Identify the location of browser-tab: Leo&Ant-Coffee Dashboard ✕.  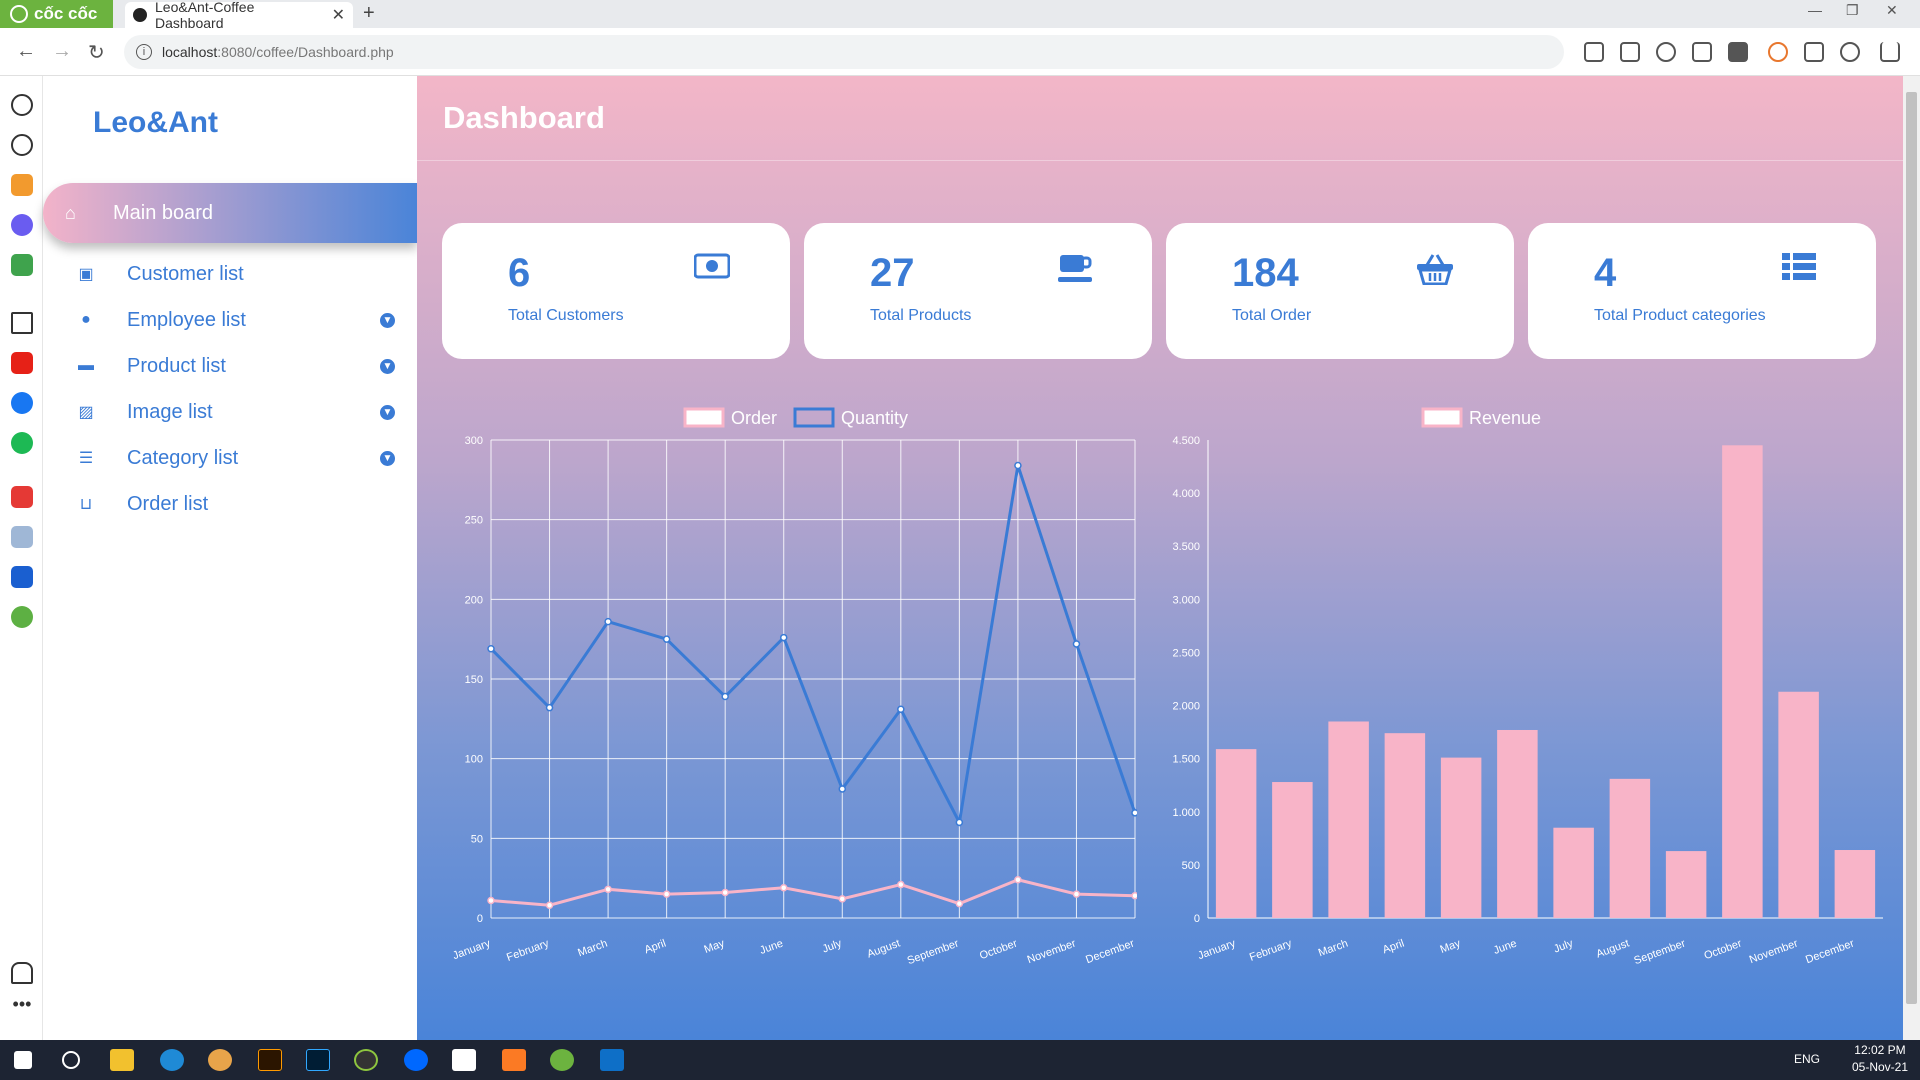
(239, 15).